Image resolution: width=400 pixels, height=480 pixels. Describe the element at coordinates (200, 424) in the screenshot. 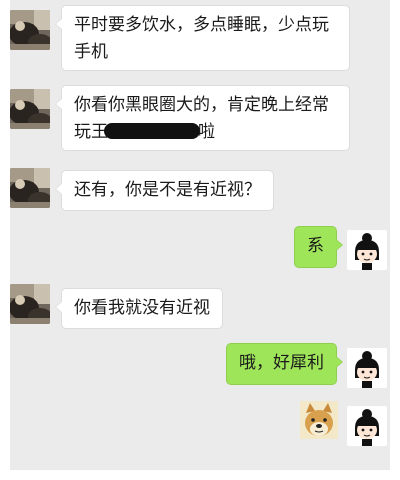

I see `message-row` at that location.